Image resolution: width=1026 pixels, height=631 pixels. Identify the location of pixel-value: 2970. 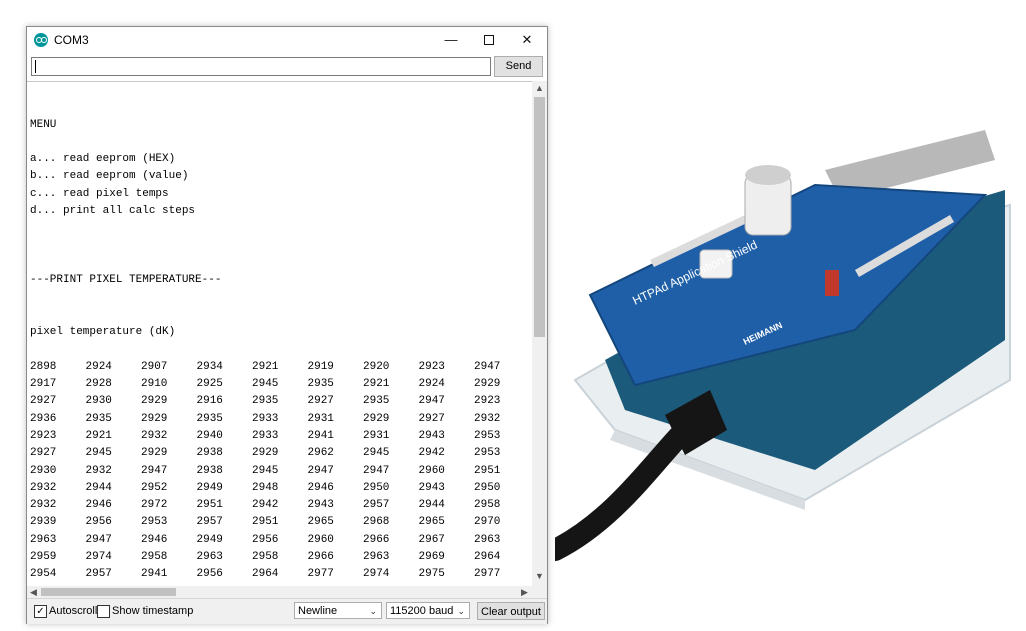
(487, 522).